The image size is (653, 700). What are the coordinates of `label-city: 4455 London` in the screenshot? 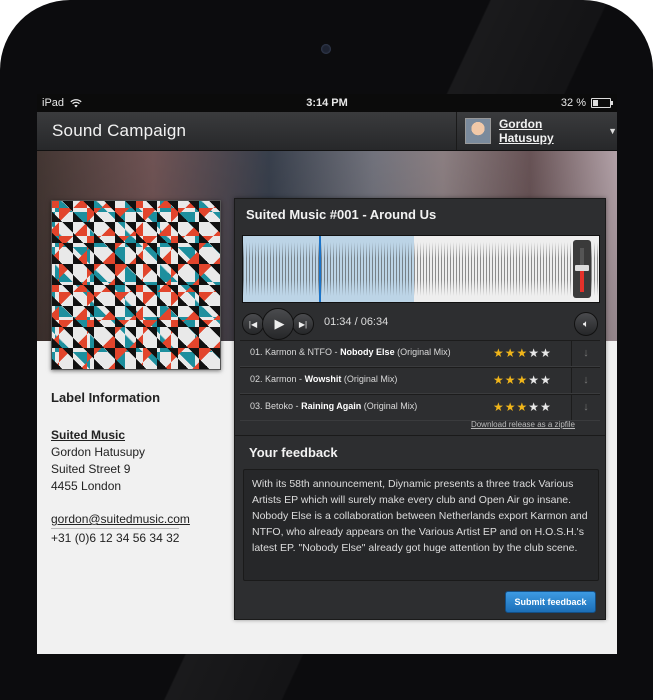 It's located at (86, 486).